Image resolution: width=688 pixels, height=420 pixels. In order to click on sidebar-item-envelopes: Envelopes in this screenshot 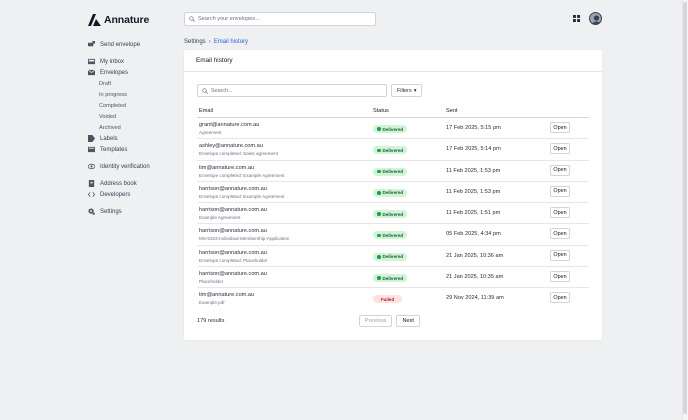, I will do `click(108, 72)`.